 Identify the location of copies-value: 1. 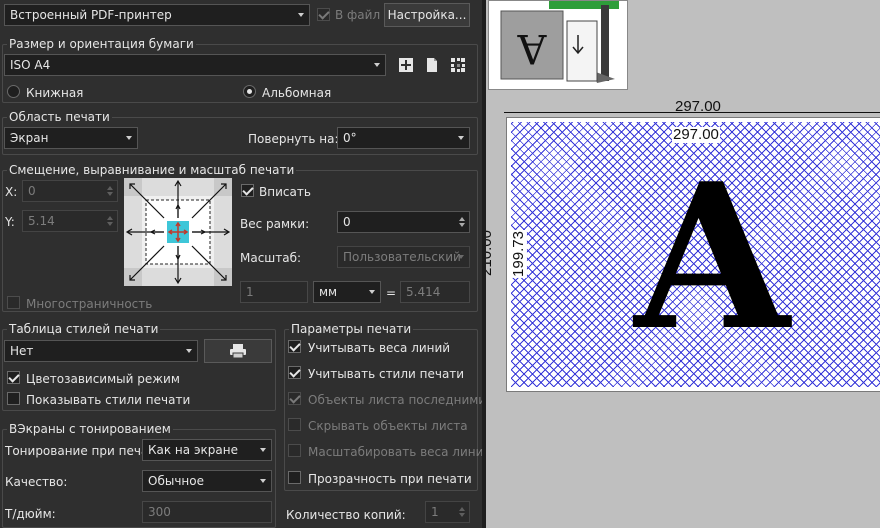
(435, 512).